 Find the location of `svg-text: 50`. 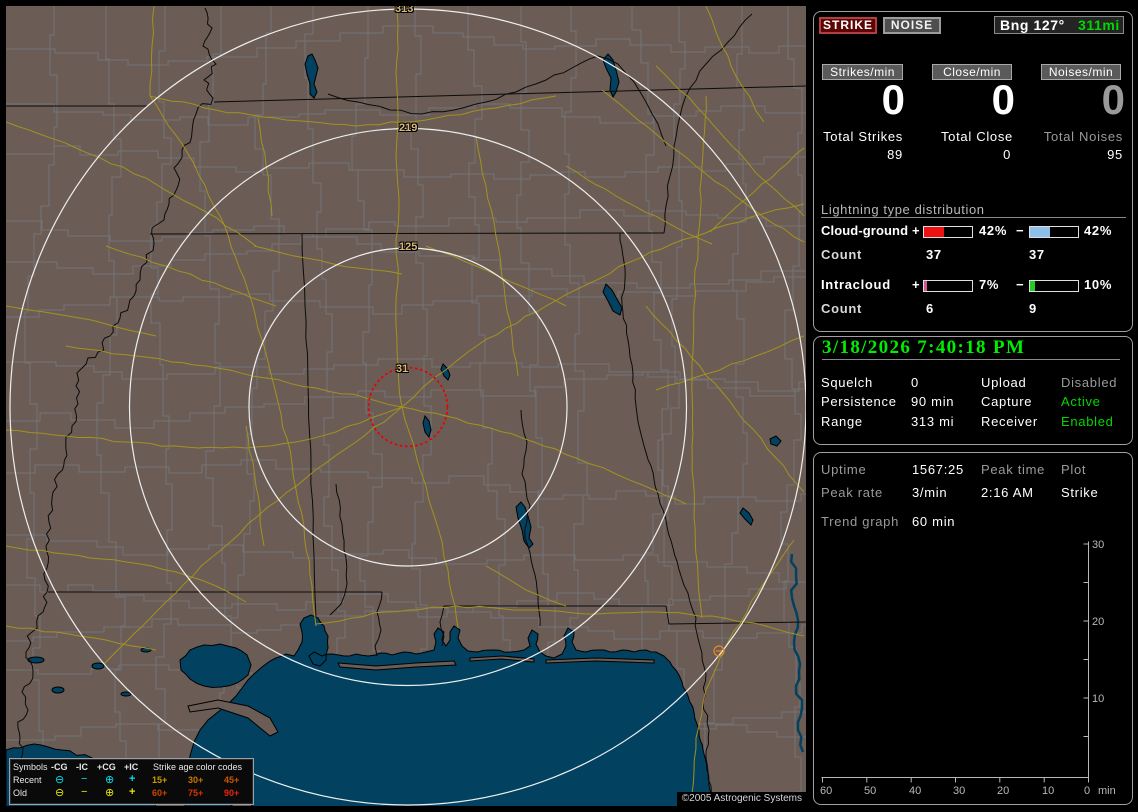

svg-text: 50 is located at coordinates (870, 791).